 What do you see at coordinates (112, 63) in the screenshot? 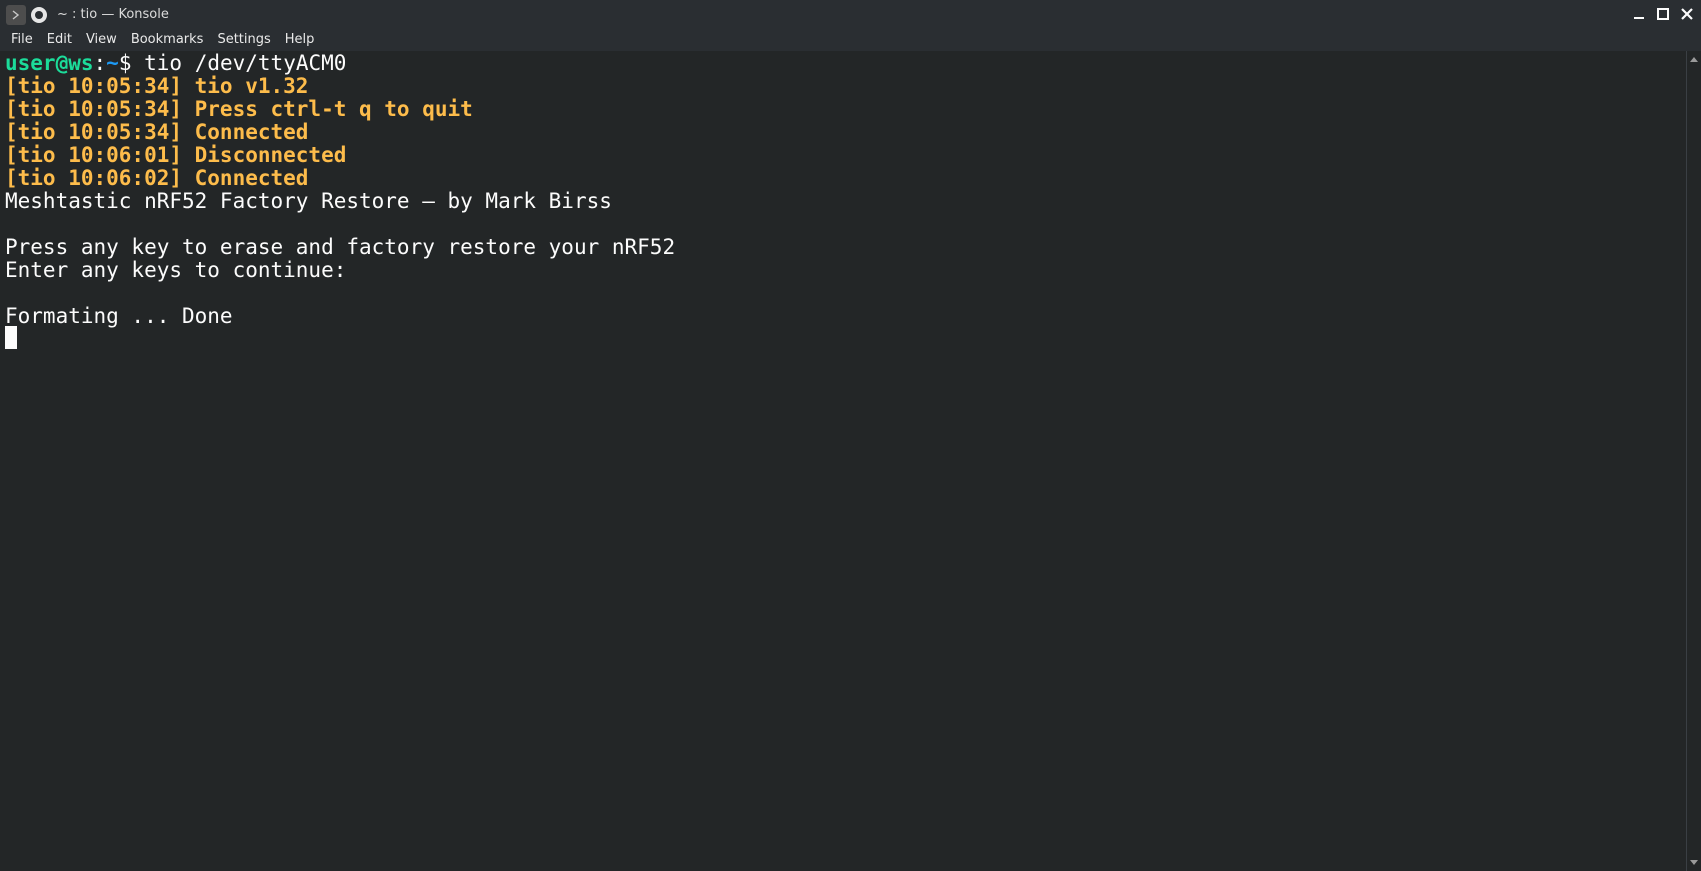
I see `prompt-path: ~` at bounding box center [112, 63].